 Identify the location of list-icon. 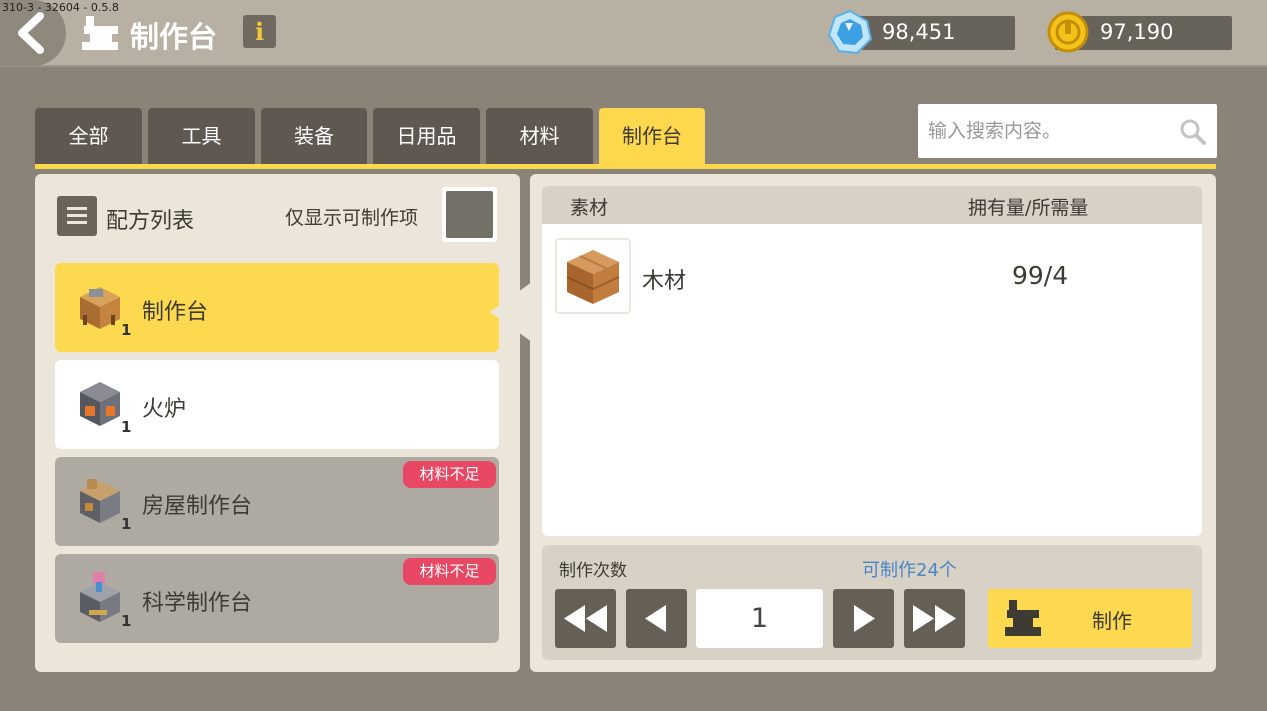
(77, 216).